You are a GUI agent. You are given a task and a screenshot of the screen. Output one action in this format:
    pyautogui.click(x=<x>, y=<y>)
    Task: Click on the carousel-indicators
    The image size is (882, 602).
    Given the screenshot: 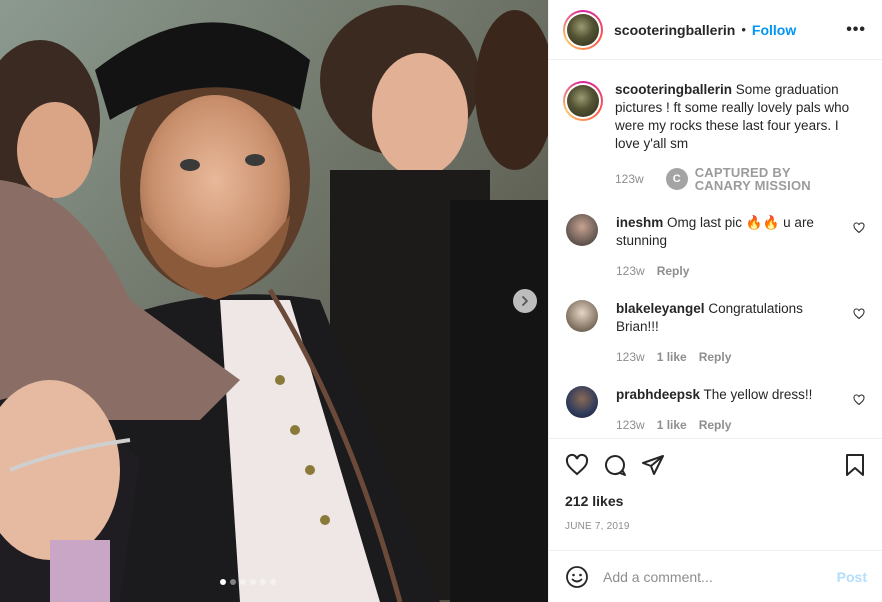 What is the action you would take?
    pyautogui.click(x=248, y=582)
    